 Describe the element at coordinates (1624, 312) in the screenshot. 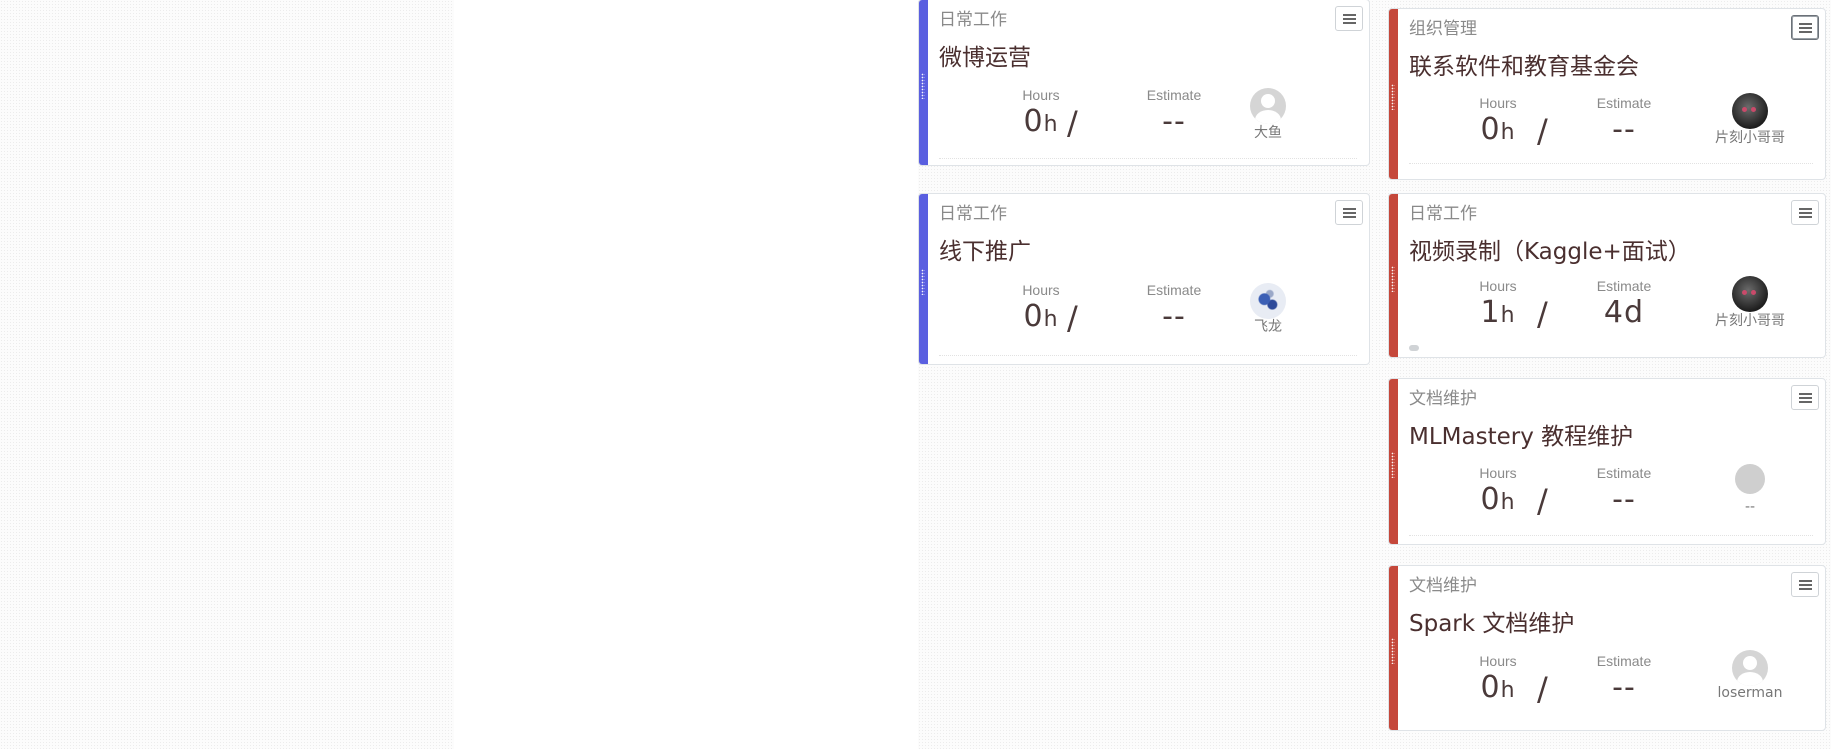

I see `estimate-value: 4d` at that location.